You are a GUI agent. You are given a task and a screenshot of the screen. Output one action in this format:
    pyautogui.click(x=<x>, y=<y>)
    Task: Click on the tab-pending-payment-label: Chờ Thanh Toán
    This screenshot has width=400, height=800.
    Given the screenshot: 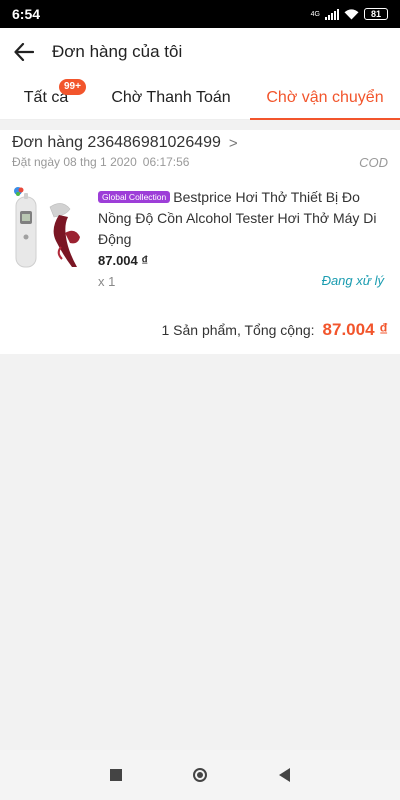 What is the action you would take?
    pyautogui.click(x=171, y=97)
    